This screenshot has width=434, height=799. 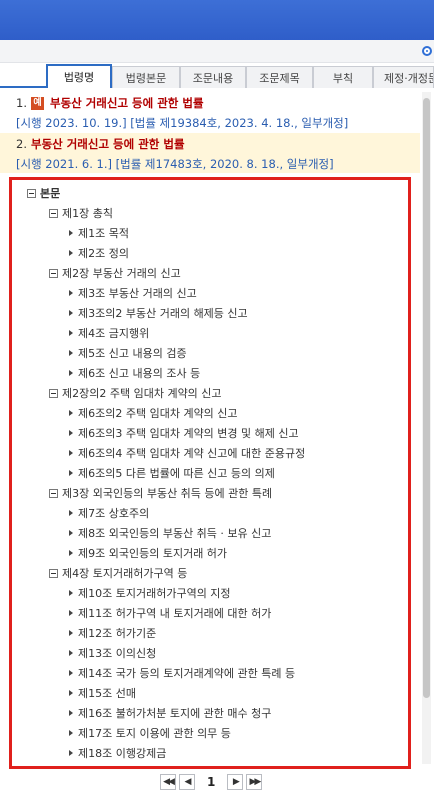 What do you see at coordinates (279, 77) in the screenshot?
I see `tab-article-title: 조문제목` at bounding box center [279, 77].